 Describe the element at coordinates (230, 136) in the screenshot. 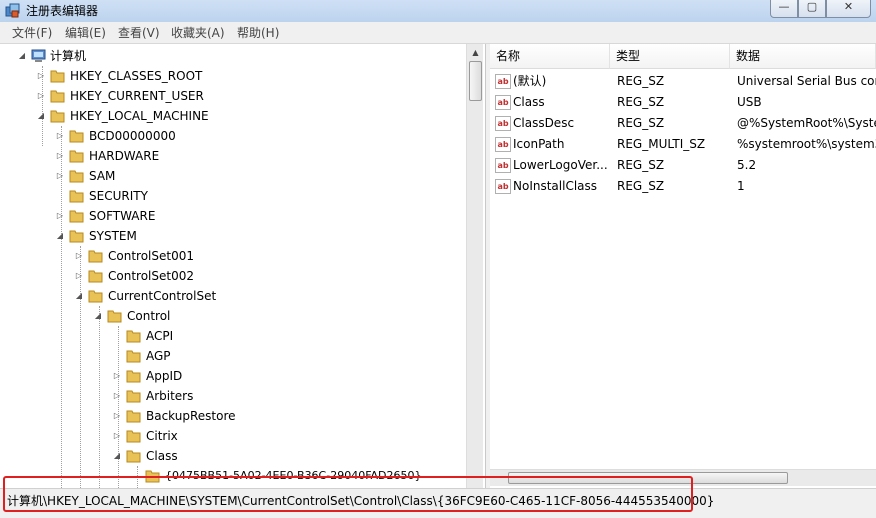

I see `tree-node-bcd: ▷ BCD00000000` at that location.